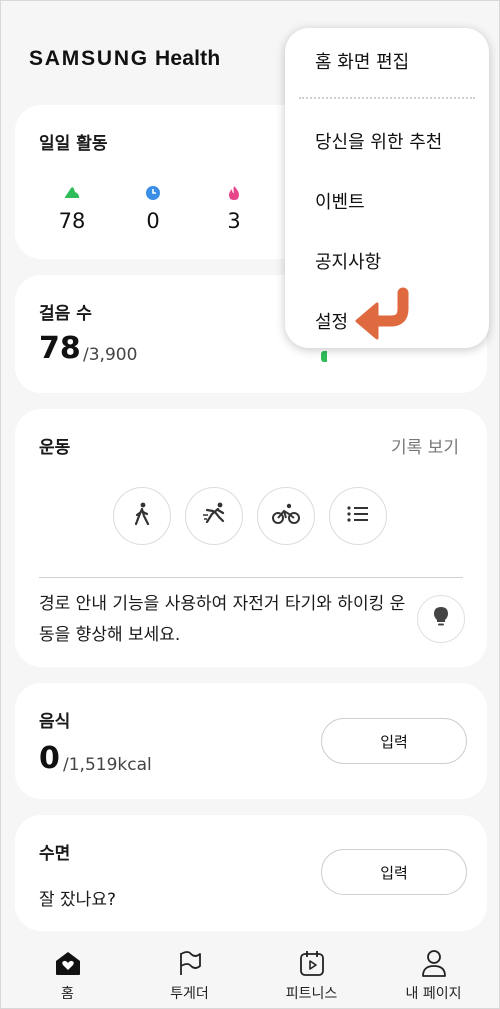 The width and height of the screenshot is (500, 1009). Describe the element at coordinates (251, 741) in the screenshot. I see `food-card: 음식 0 /1,519kcal 입력` at that location.